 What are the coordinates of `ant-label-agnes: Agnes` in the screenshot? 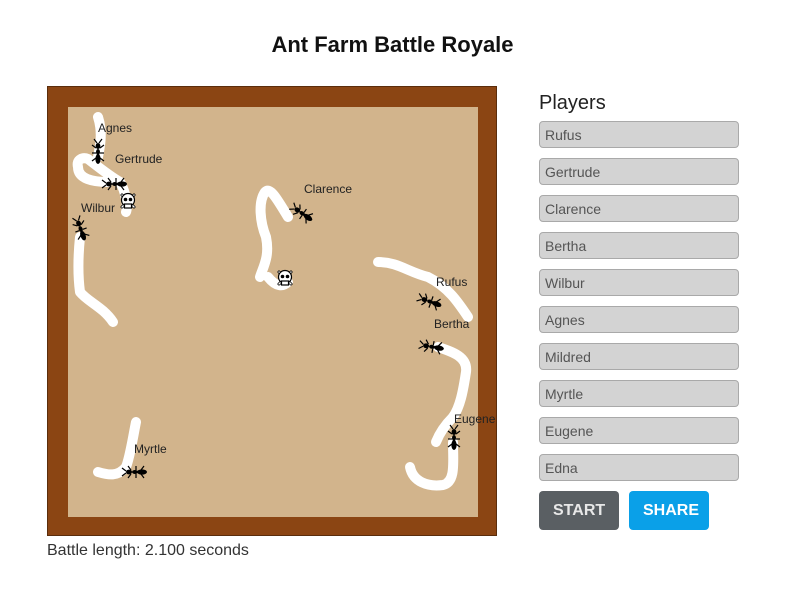 It's located at (115, 128).